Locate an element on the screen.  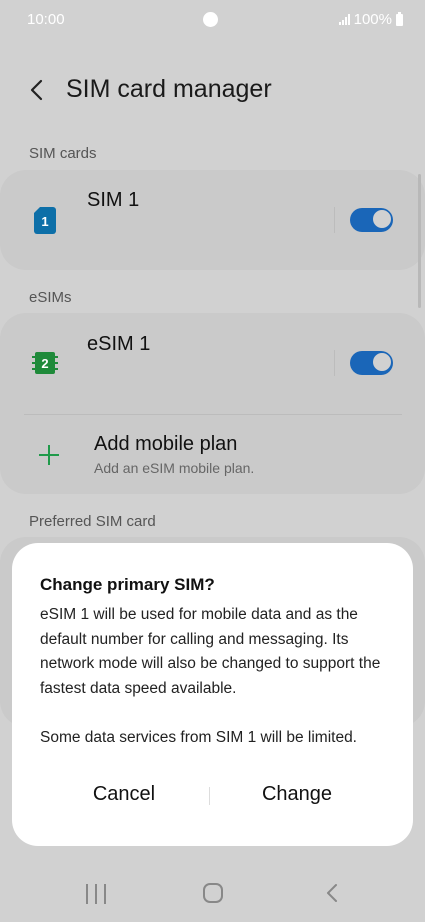
add-mobile-plan-row: Add mobile plan Add an eSIM mobile plan. is located at coordinates (212, 454).